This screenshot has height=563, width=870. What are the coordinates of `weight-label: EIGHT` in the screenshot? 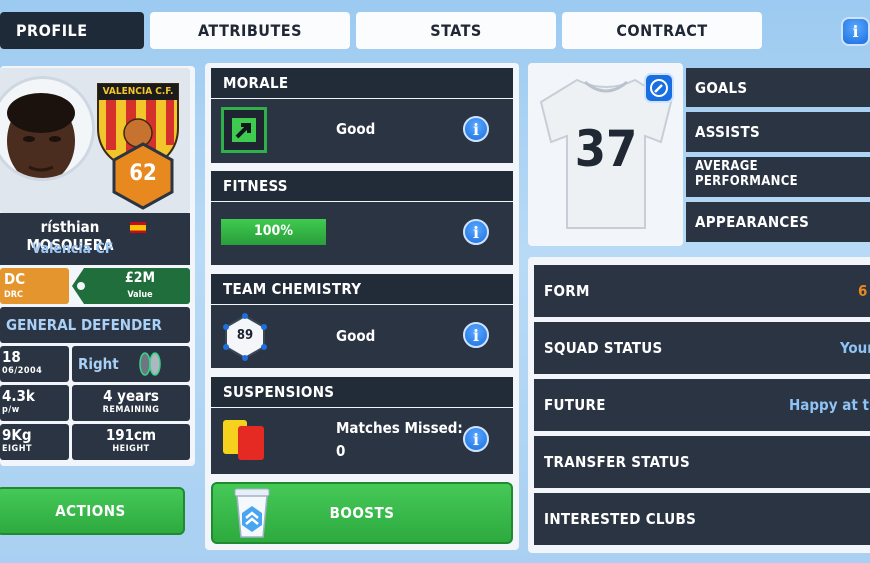 It's located at (17, 449).